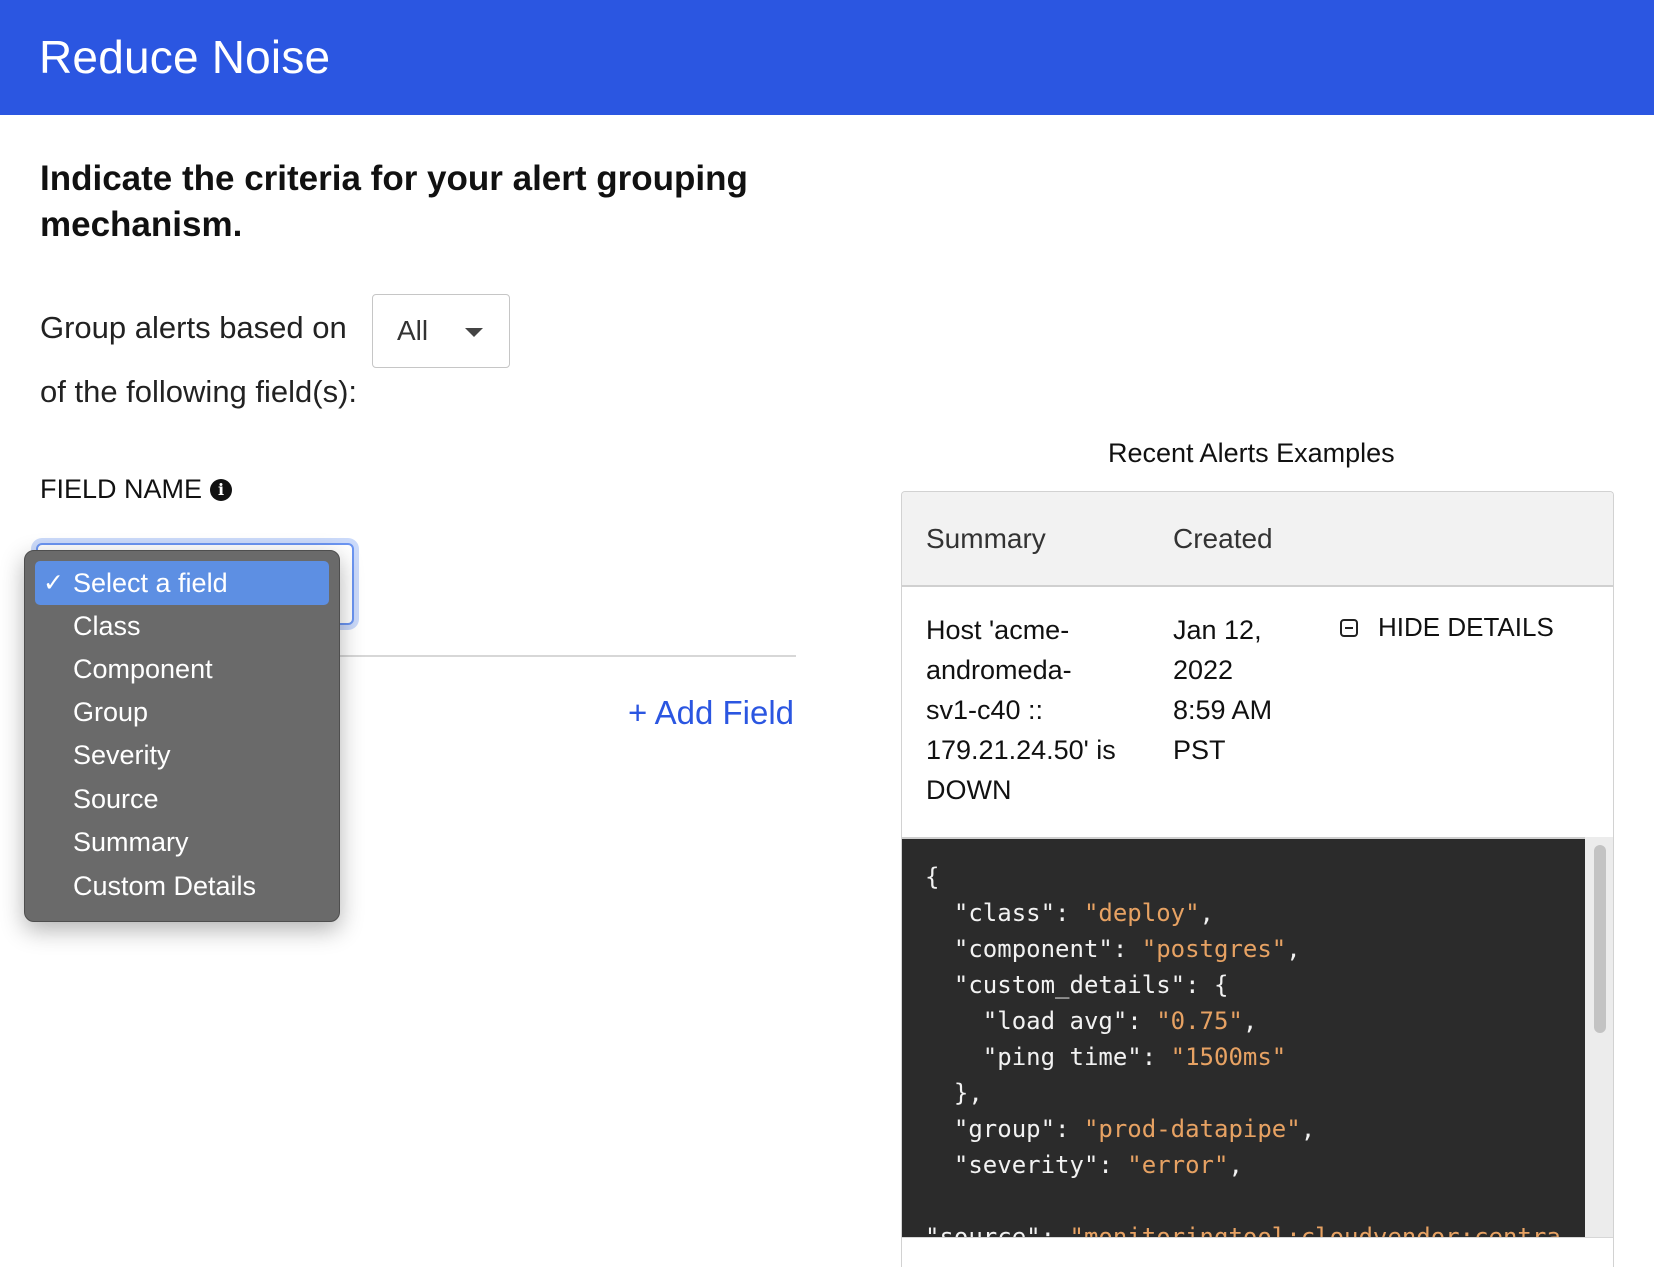 This screenshot has width=1654, height=1267. Describe the element at coordinates (954, 1093) in the screenshot. I see `json-key-token: },` at that location.